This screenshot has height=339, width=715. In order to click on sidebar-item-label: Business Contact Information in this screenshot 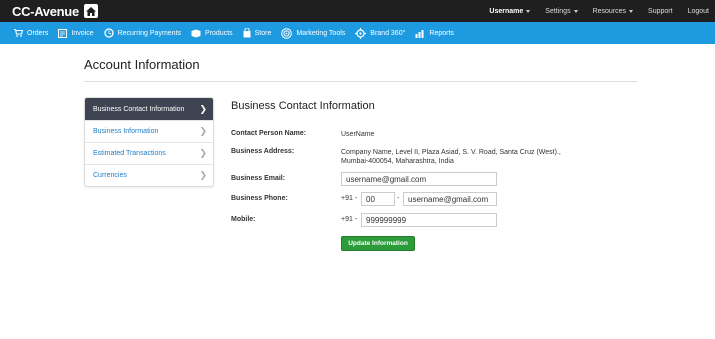, I will do `click(139, 109)`.